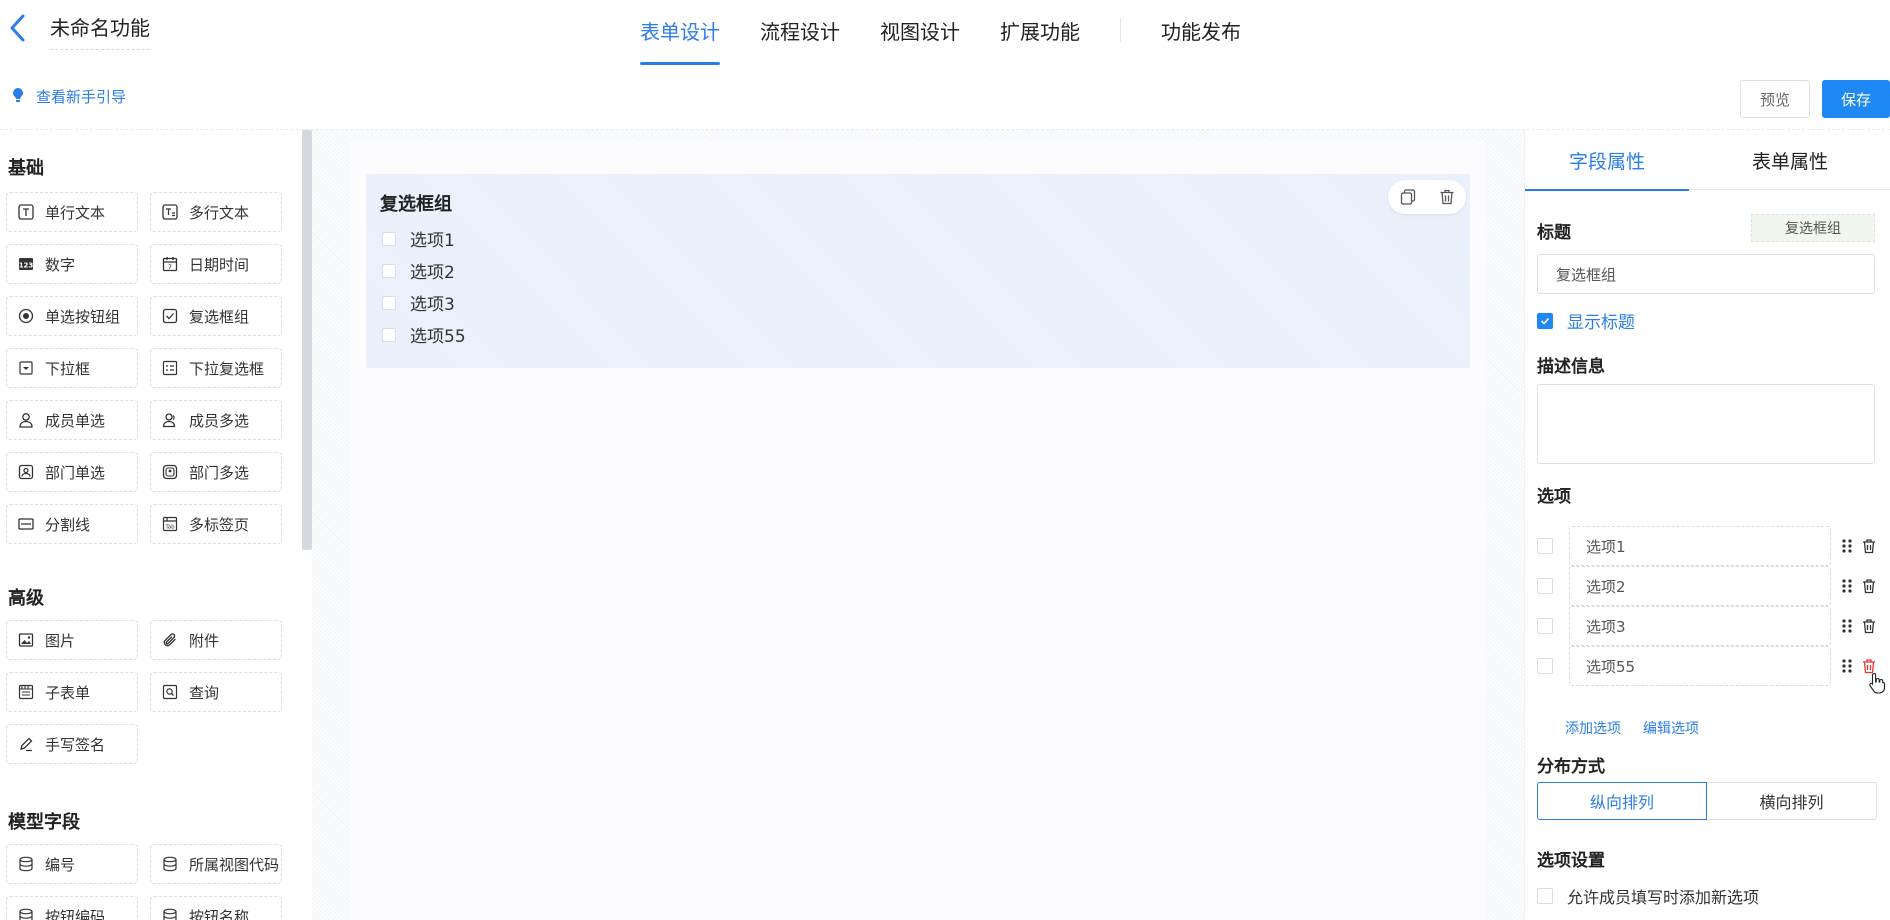 Image resolution: width=1890 pixels, height=920 pixels. Describe the element at coordinates (170, 368) in the screenshot. I see `dropdown-multi-icon` at that location.